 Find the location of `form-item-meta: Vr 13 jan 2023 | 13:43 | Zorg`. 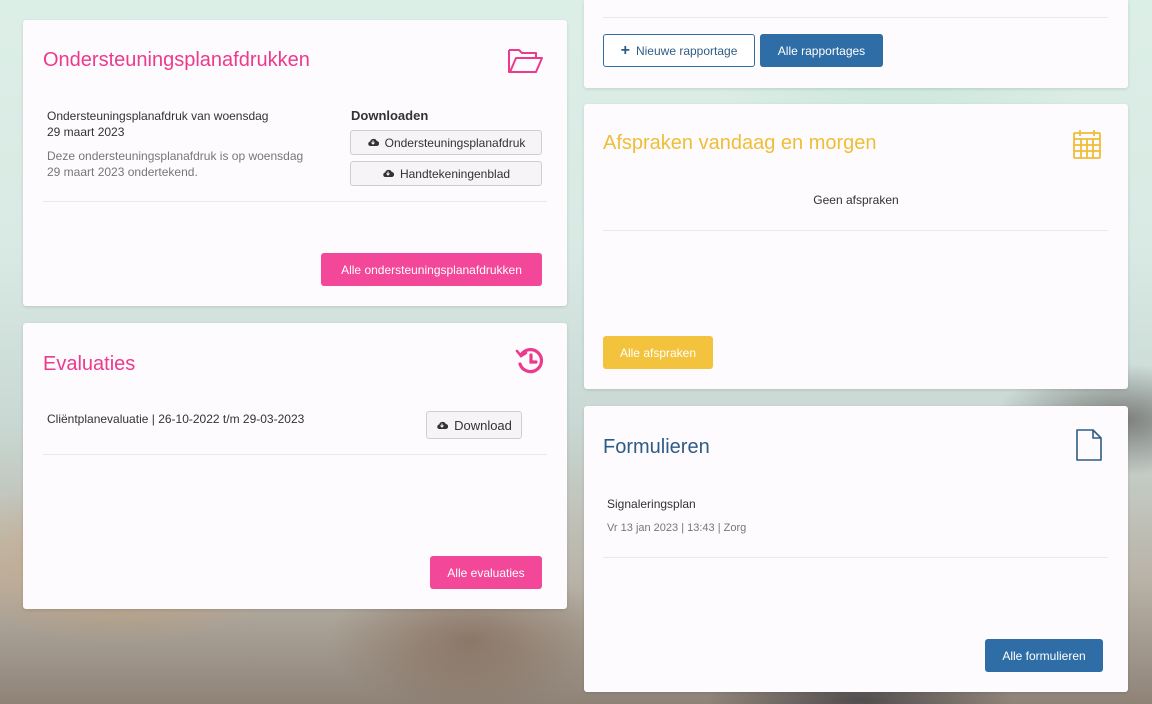

form-item-meta: Vr 13 jan 2023 | 13:43 | Zorg is located at coordinates (677, 528).